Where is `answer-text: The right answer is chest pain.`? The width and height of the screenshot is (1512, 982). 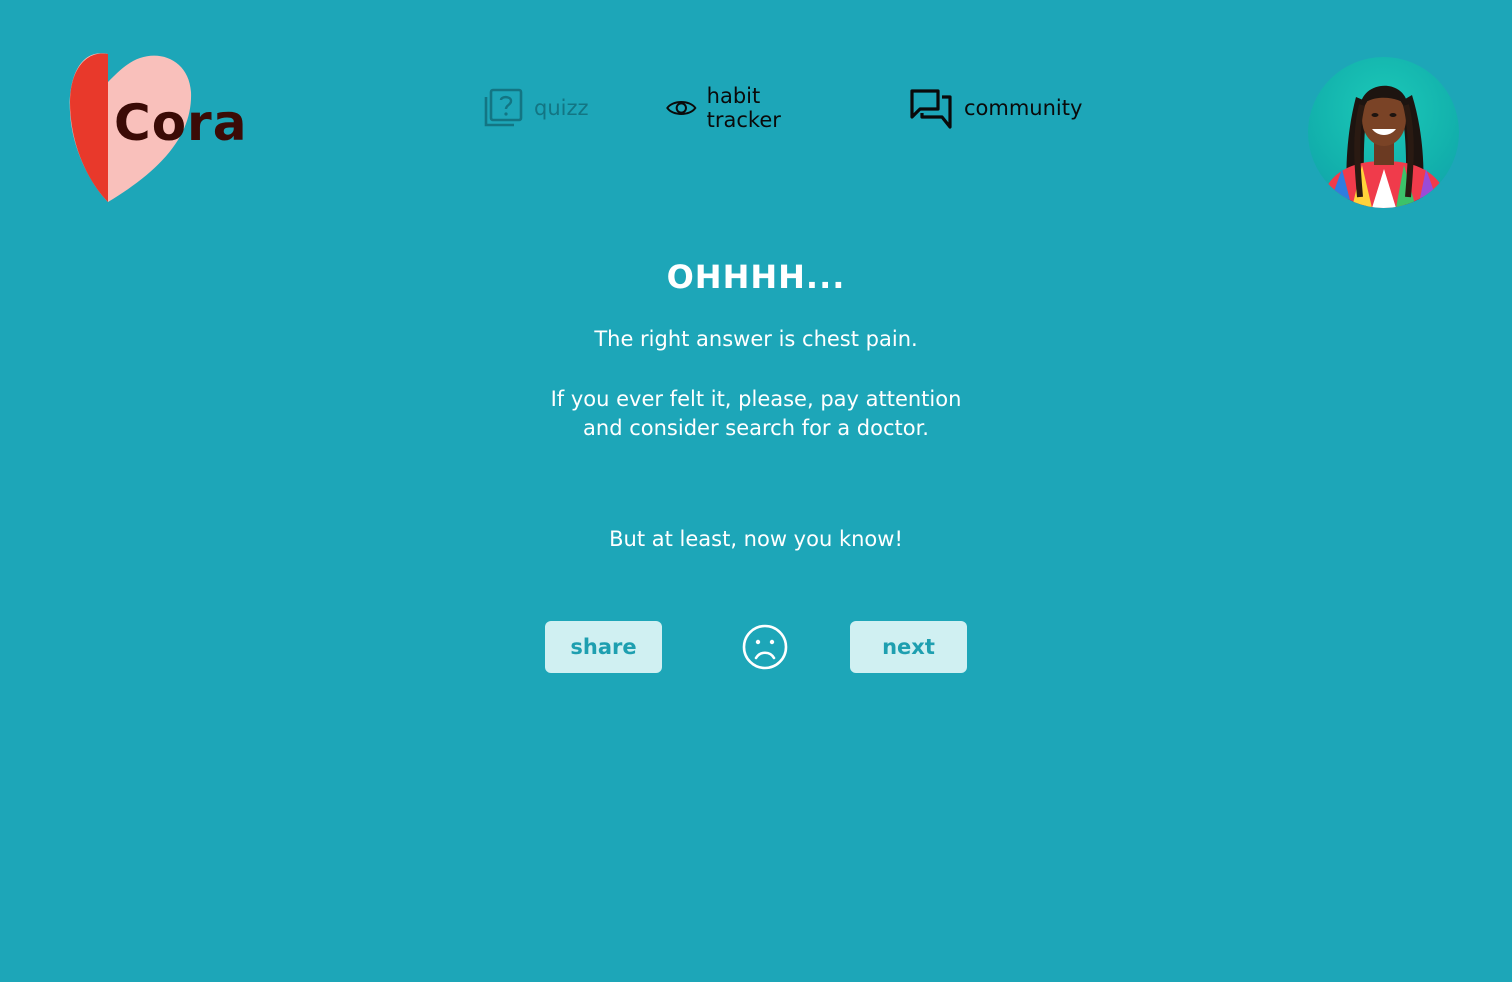 answer-text: The right answer is chest pain. is located at coordinates (756, 339).